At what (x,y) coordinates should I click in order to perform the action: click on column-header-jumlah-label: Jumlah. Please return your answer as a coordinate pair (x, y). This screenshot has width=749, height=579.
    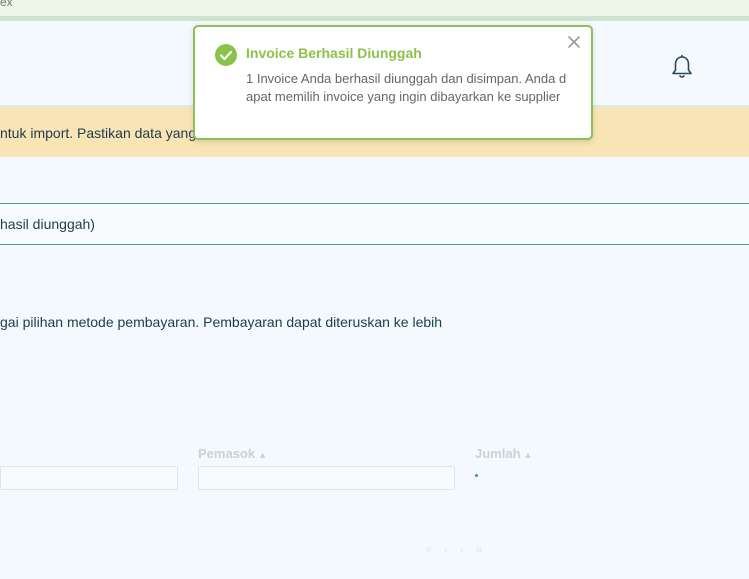
    Looking at the image, I should click on (498, 453).